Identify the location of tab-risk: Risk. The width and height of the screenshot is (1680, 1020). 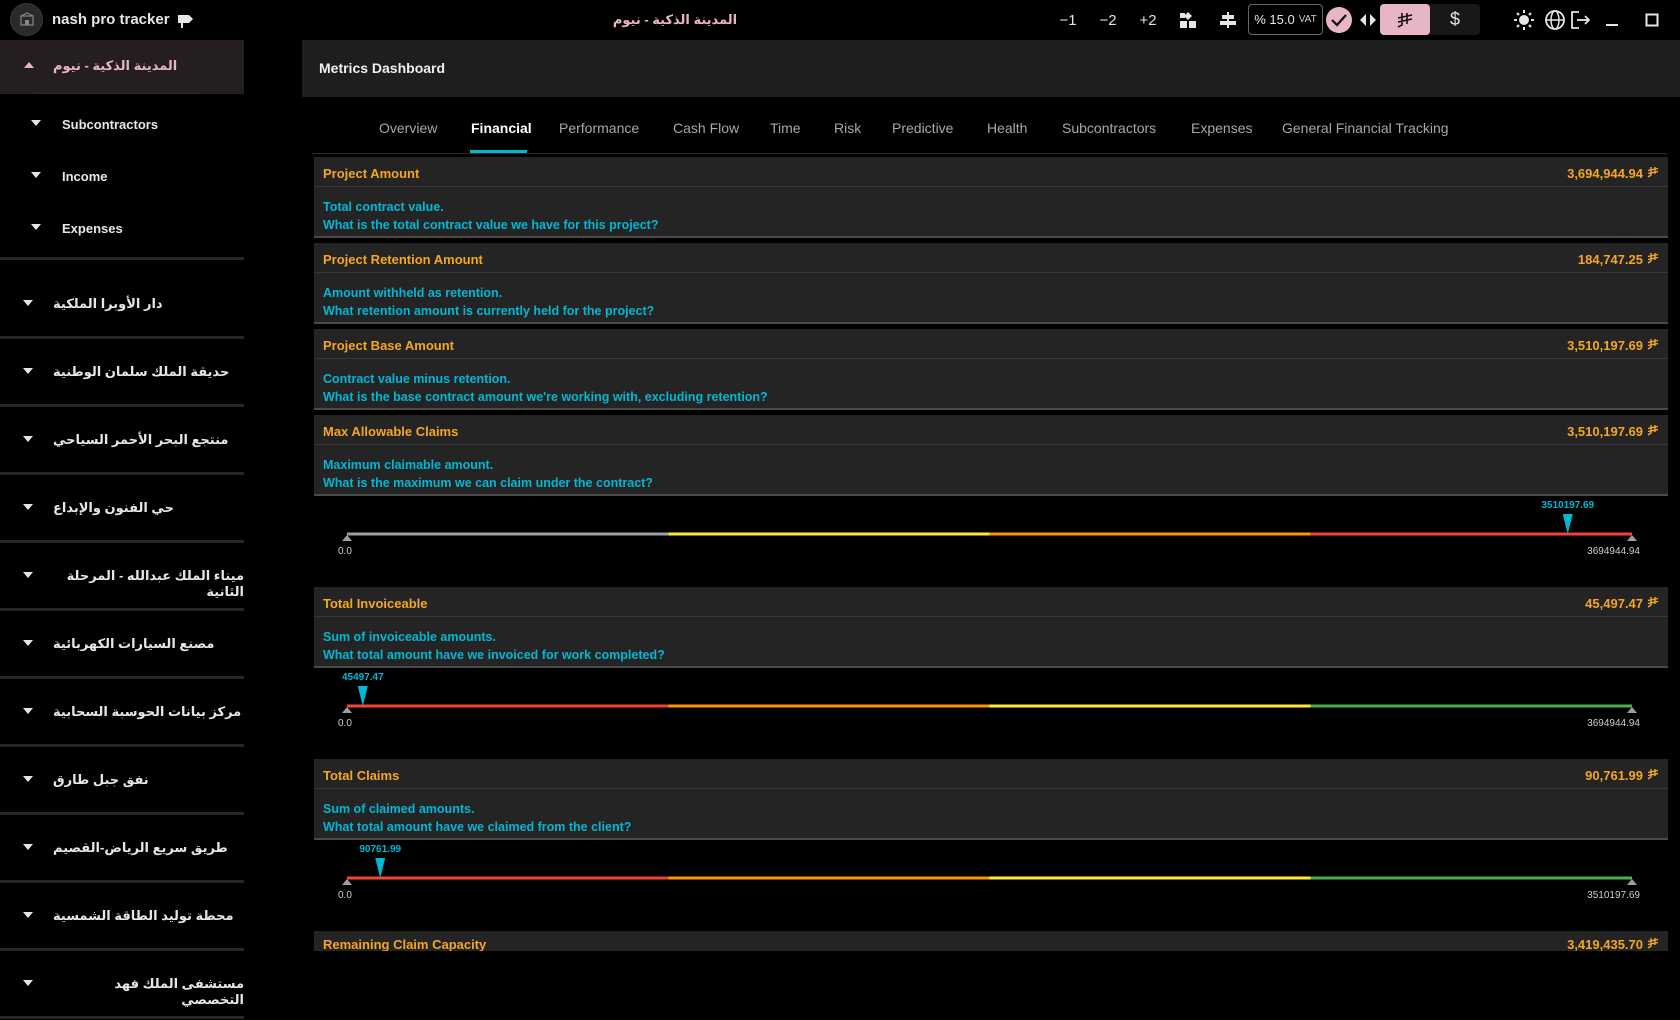
(847, 128).